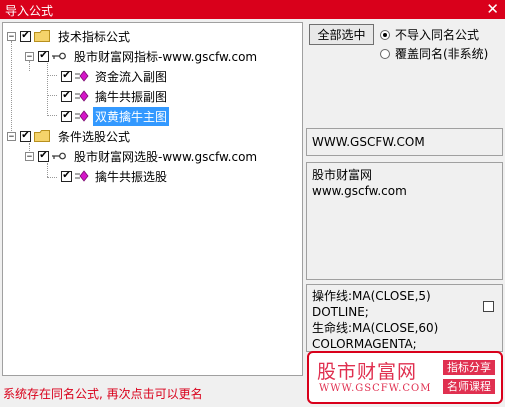 The width and height of the screenshot is (505, 407). I want to click on watermark-brand: 股市财富网, so click(367, 372).